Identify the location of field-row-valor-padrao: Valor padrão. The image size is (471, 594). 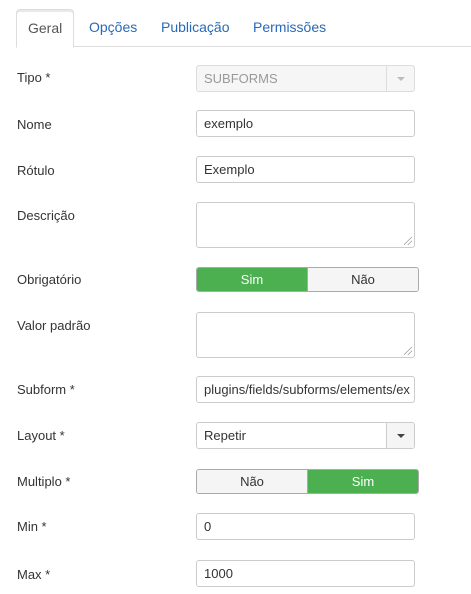
(235, 338).